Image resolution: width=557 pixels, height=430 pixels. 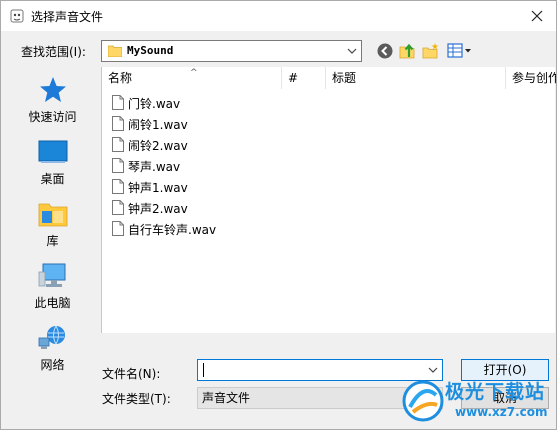 I want to click on back-icon, so click(x=385, y=51).